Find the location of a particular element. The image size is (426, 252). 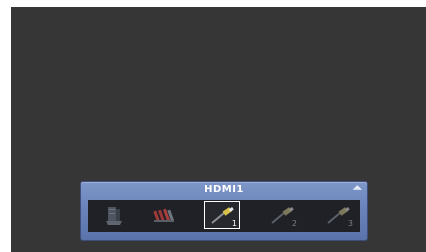

source-item-hdmi3: 3 is located at coordinates (338, 215).